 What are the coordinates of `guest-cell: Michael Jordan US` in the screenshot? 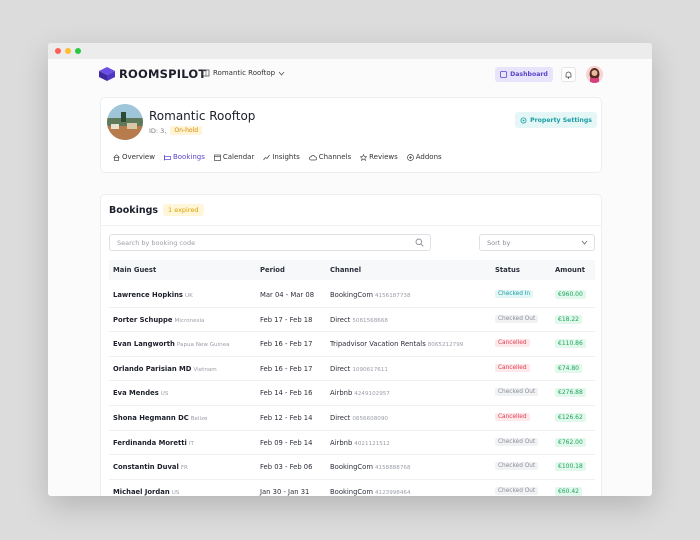 It's located at (146, 492).